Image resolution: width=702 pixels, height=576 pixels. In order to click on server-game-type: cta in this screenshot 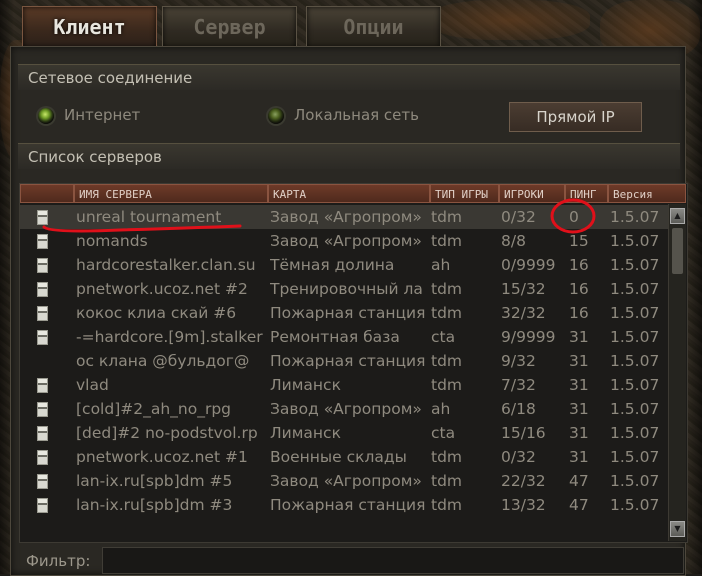, I will do `click(443, 433)`.